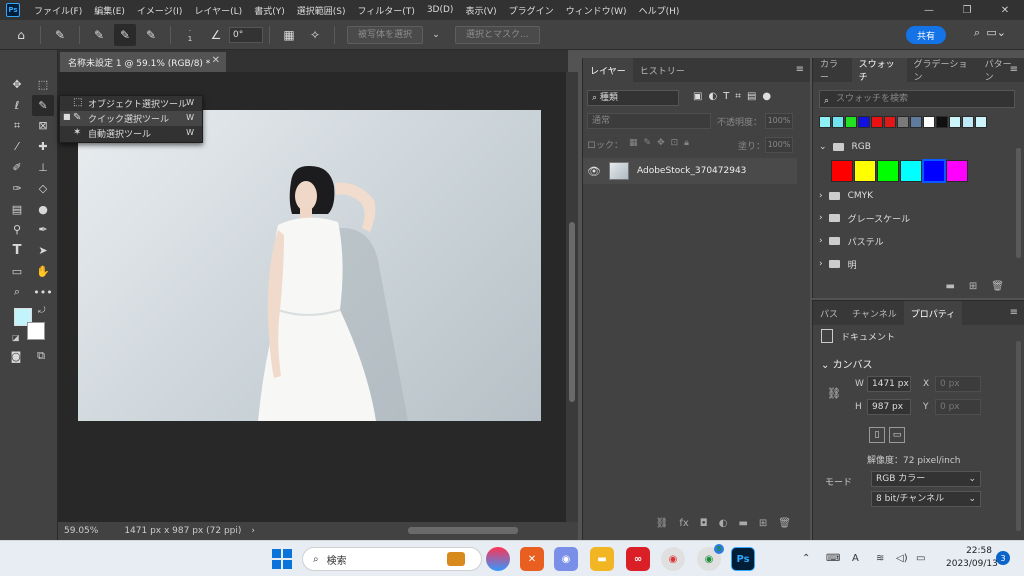 The width and height of the screenshot is (1024, 576). I want to click on swap-colors-icon: ⤾, so click(42, 311).